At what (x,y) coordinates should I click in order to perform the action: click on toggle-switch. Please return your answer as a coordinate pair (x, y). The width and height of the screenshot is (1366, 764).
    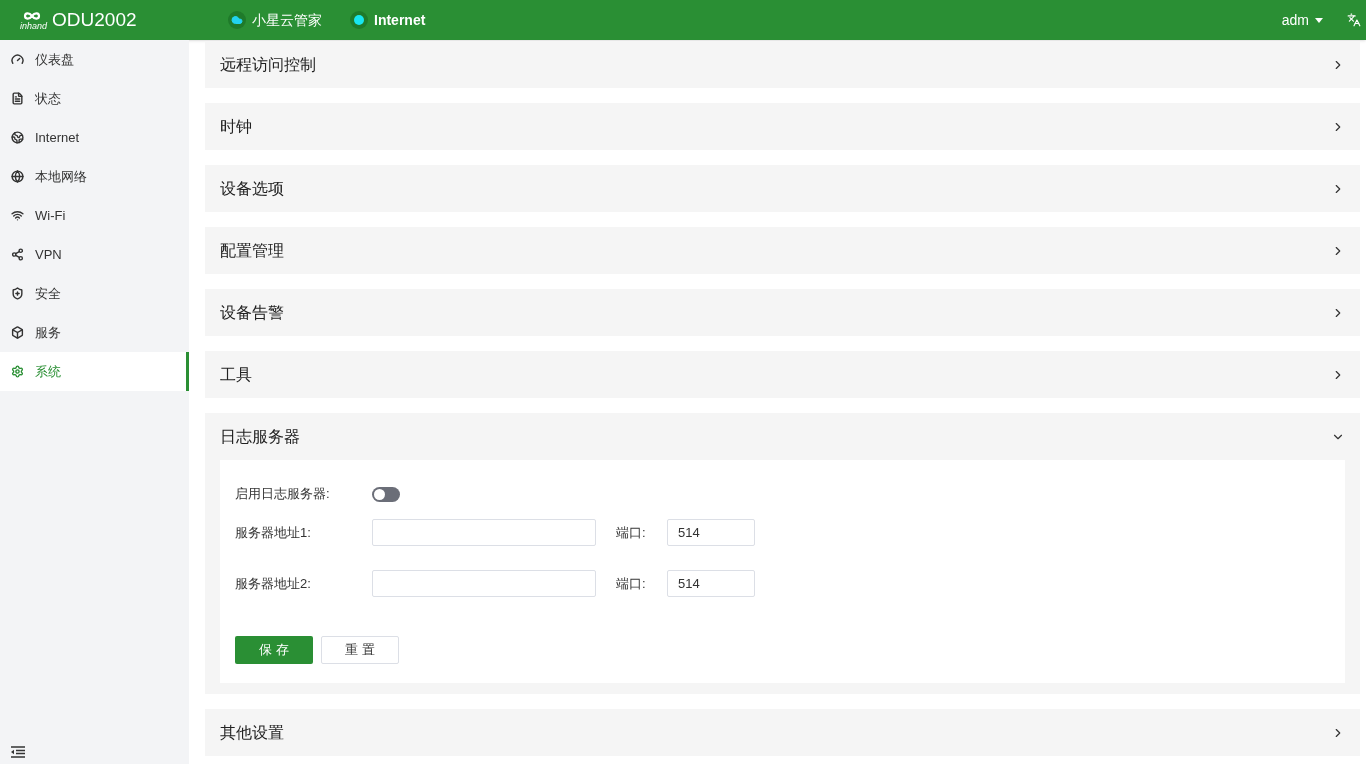
    Looking at the image, I should click on (386, 494).